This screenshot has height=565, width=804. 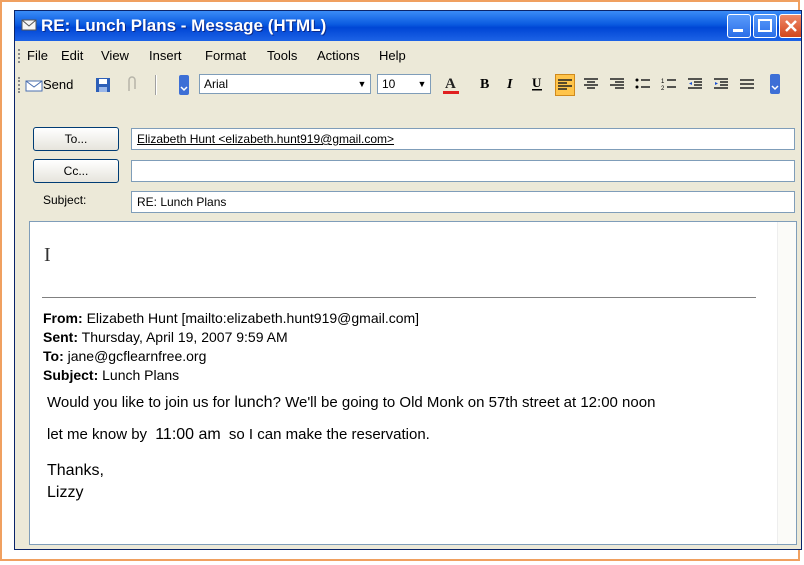 I want to click on quoted-subject: Subject: Lunch Plans, so click(x=111, y=375).